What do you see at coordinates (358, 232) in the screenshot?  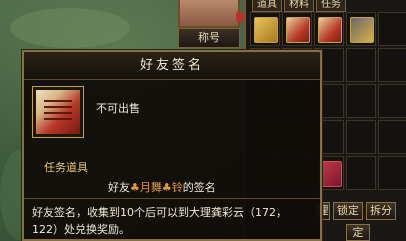 I see `lock-small-button: 定` at bounding box center [358, 232].